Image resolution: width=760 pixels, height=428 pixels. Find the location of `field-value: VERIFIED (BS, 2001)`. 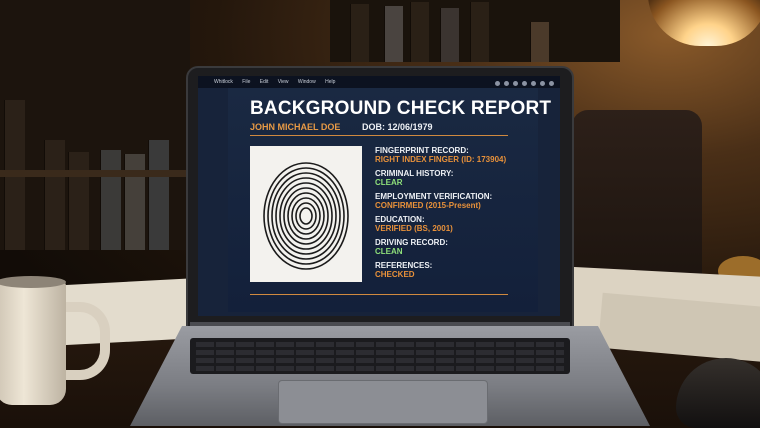

field-value: VERIFIED (BS, 2001) is located at coordinates (414, 228).